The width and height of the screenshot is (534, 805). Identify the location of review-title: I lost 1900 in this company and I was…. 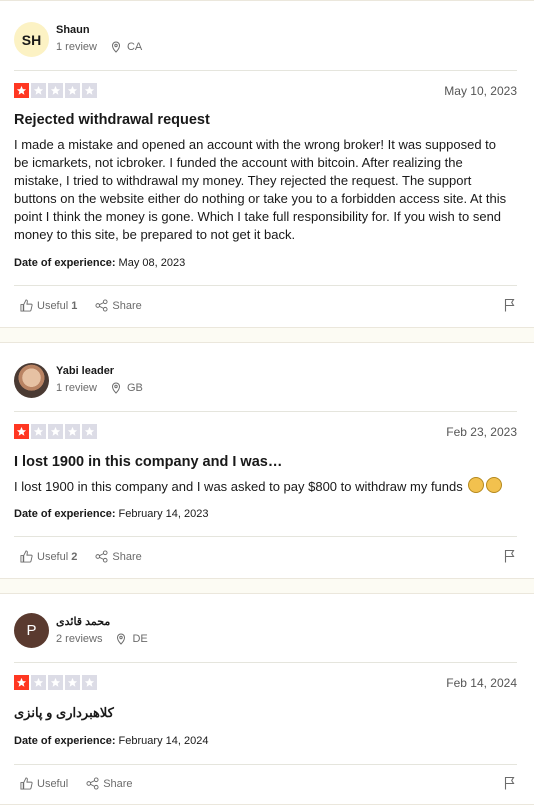
(148, 462).